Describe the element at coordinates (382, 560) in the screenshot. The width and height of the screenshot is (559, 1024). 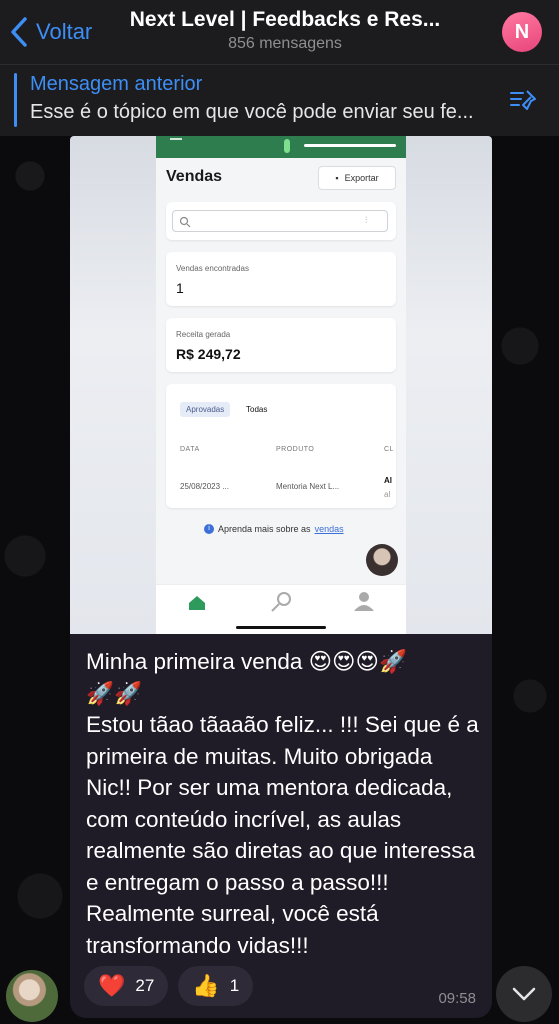
I see `support-avatar` at that location.